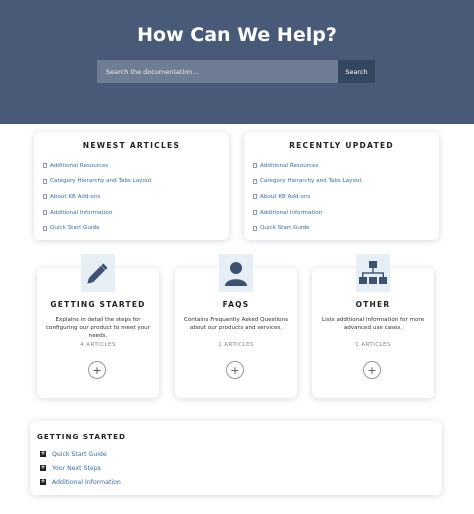 Image resolution: width=474 pixels, height=514 pixels. Describe the element at coordinates (80, 454) in the screenshot. I see `list-item: + Quick Start Guide` at that location.